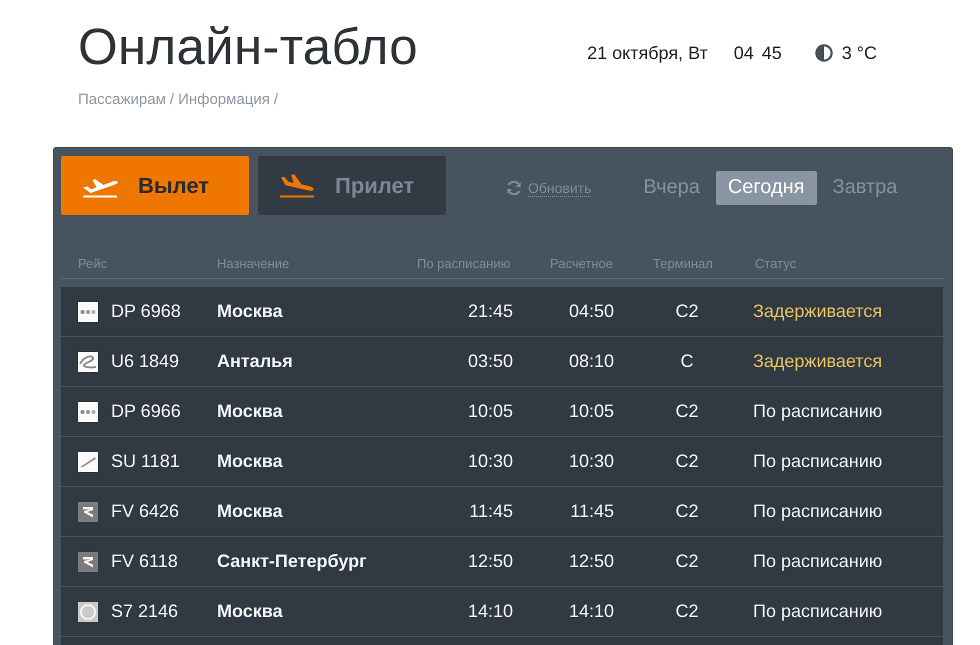  What do you see at coordinates (88, 462) in the screenshot?
I see `wing-logo-icon` at bounding box center [88, 462].